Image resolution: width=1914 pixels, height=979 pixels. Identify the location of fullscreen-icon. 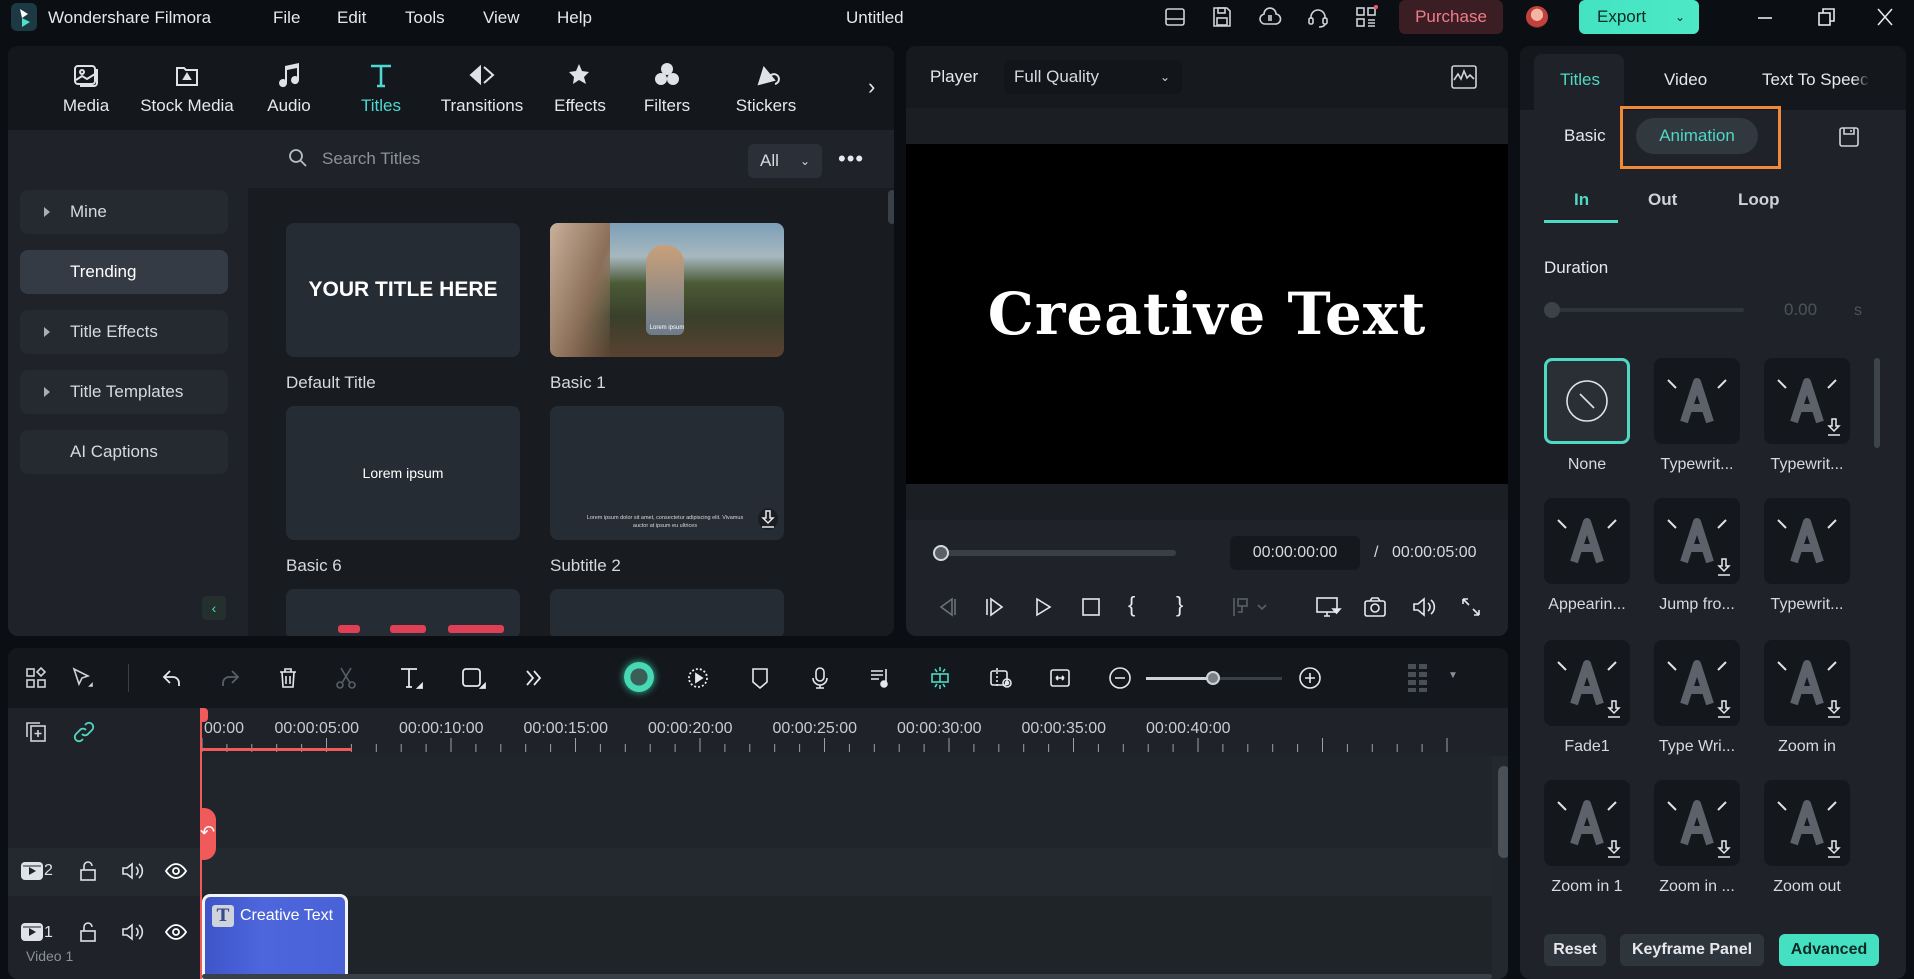
(1471, 607).